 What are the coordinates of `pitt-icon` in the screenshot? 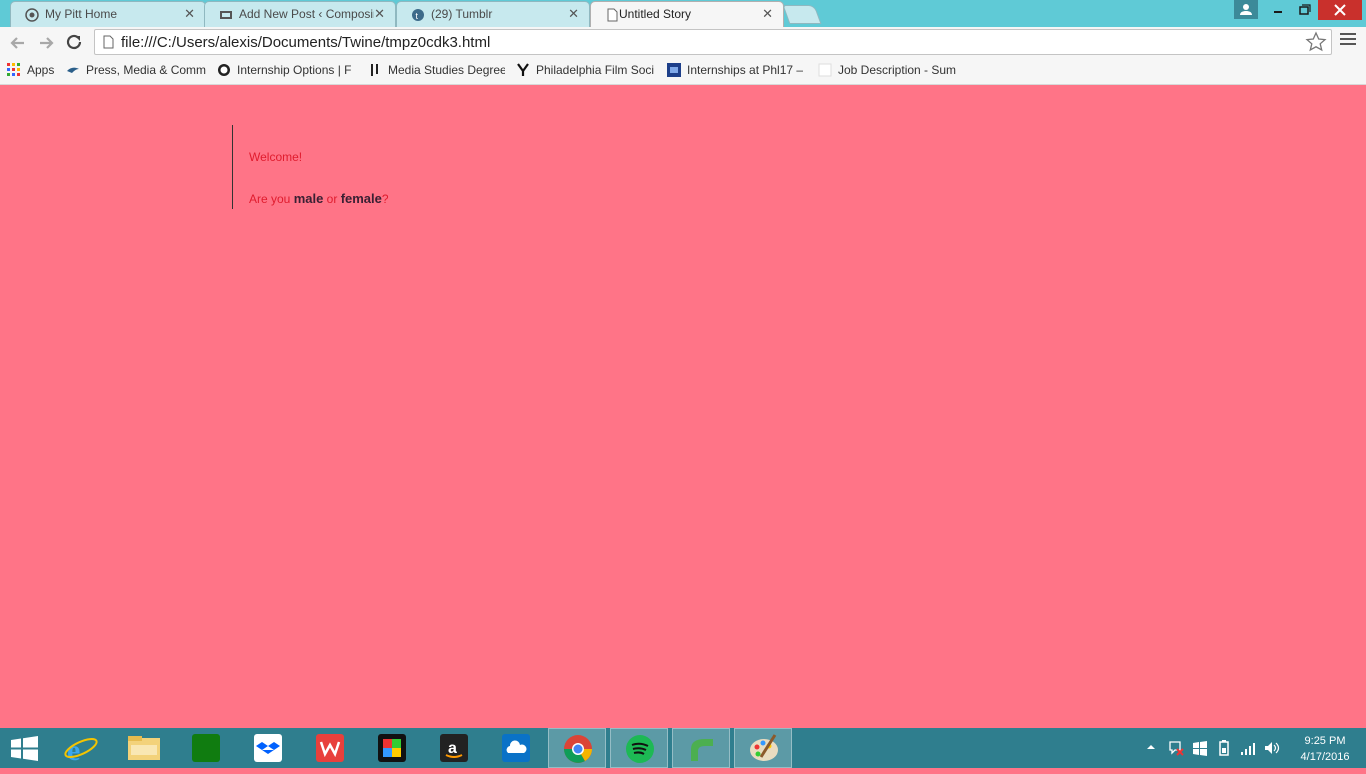 It's located at (32, 15).